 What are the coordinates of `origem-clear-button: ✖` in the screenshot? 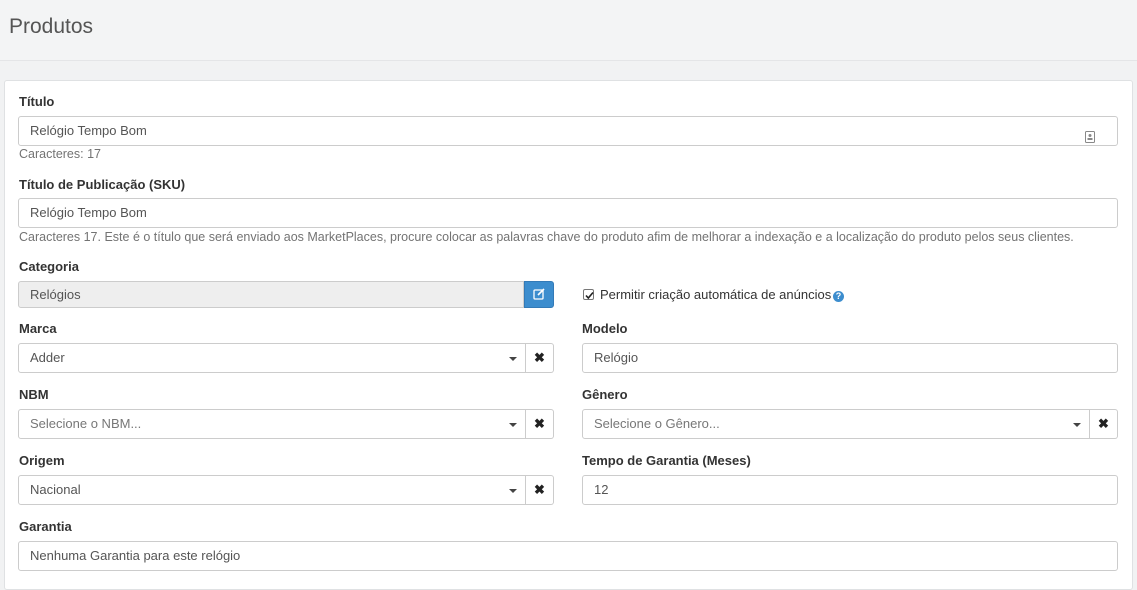 It's located at (540, 490).